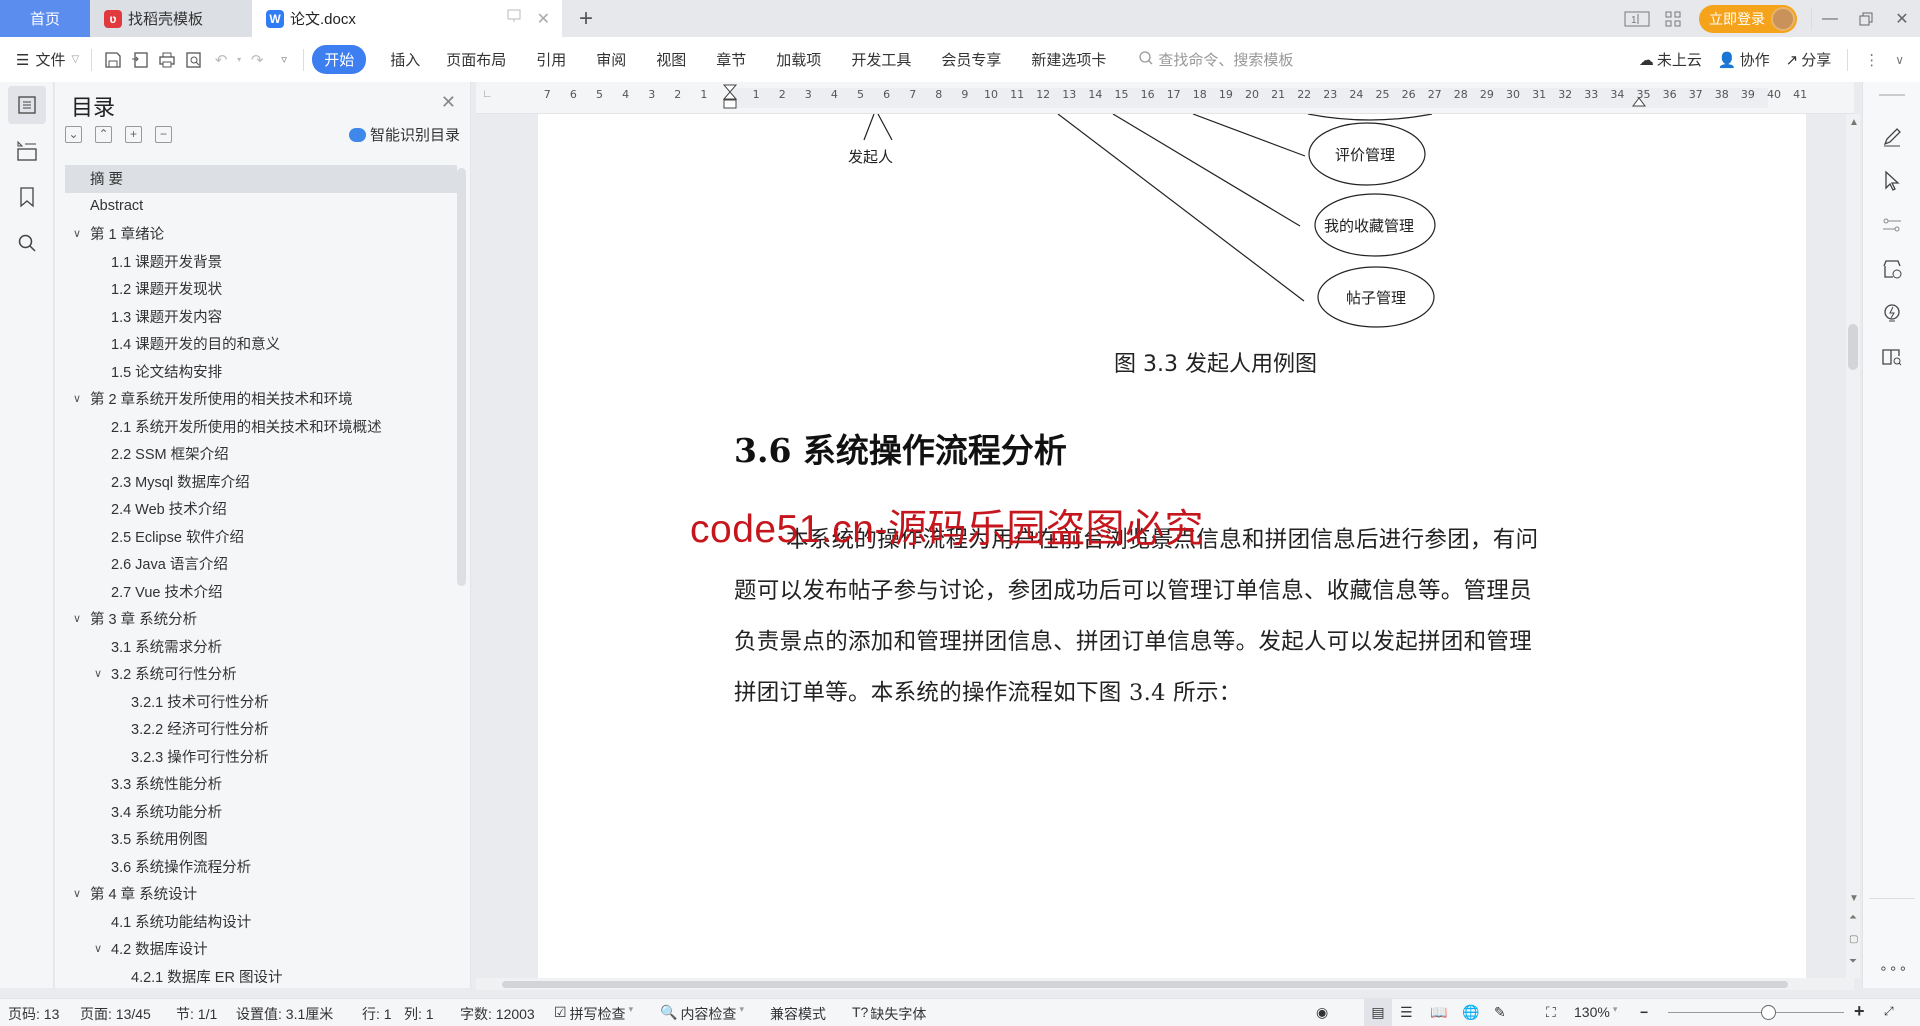  I want to click on toc-scrollbar, so click(461, 377).